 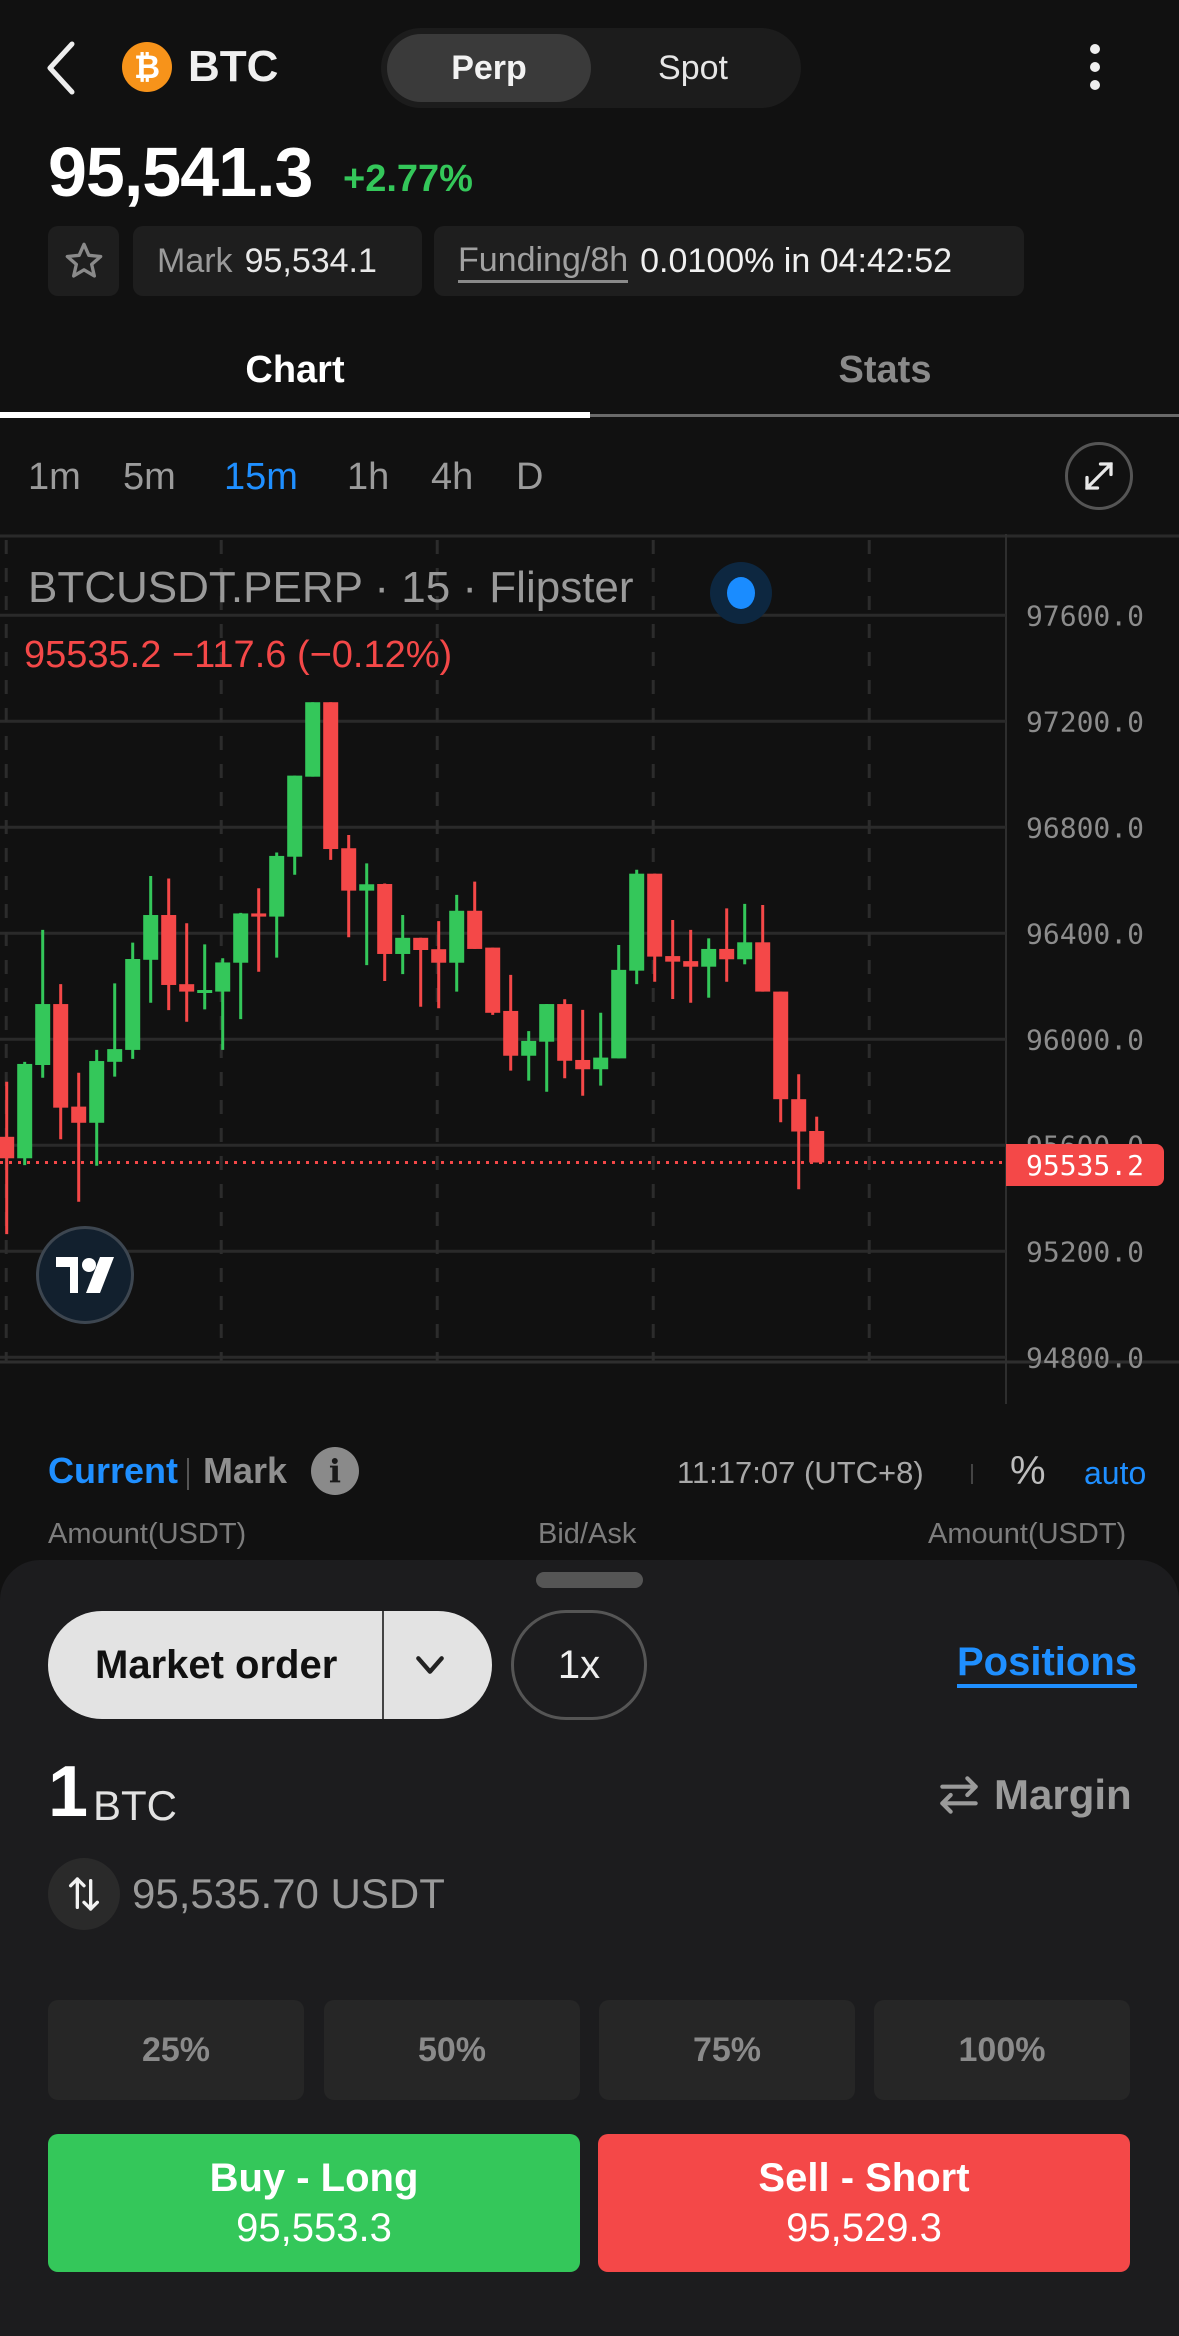 I want to click on quantity-unit: BTC, so click(x=135, y=1805).